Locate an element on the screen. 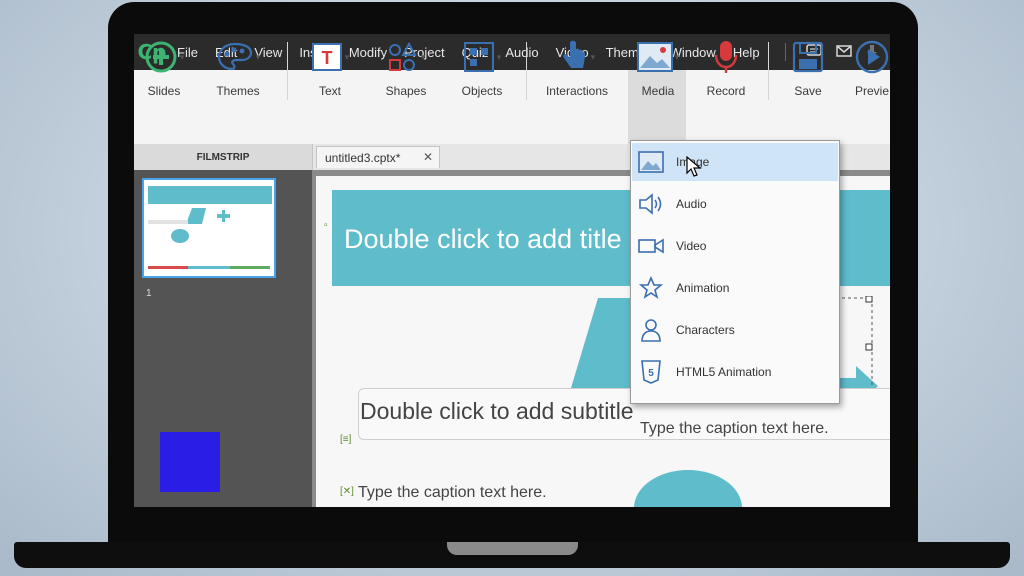  media-button: ▾ Media is located at coordinates (658, 71).